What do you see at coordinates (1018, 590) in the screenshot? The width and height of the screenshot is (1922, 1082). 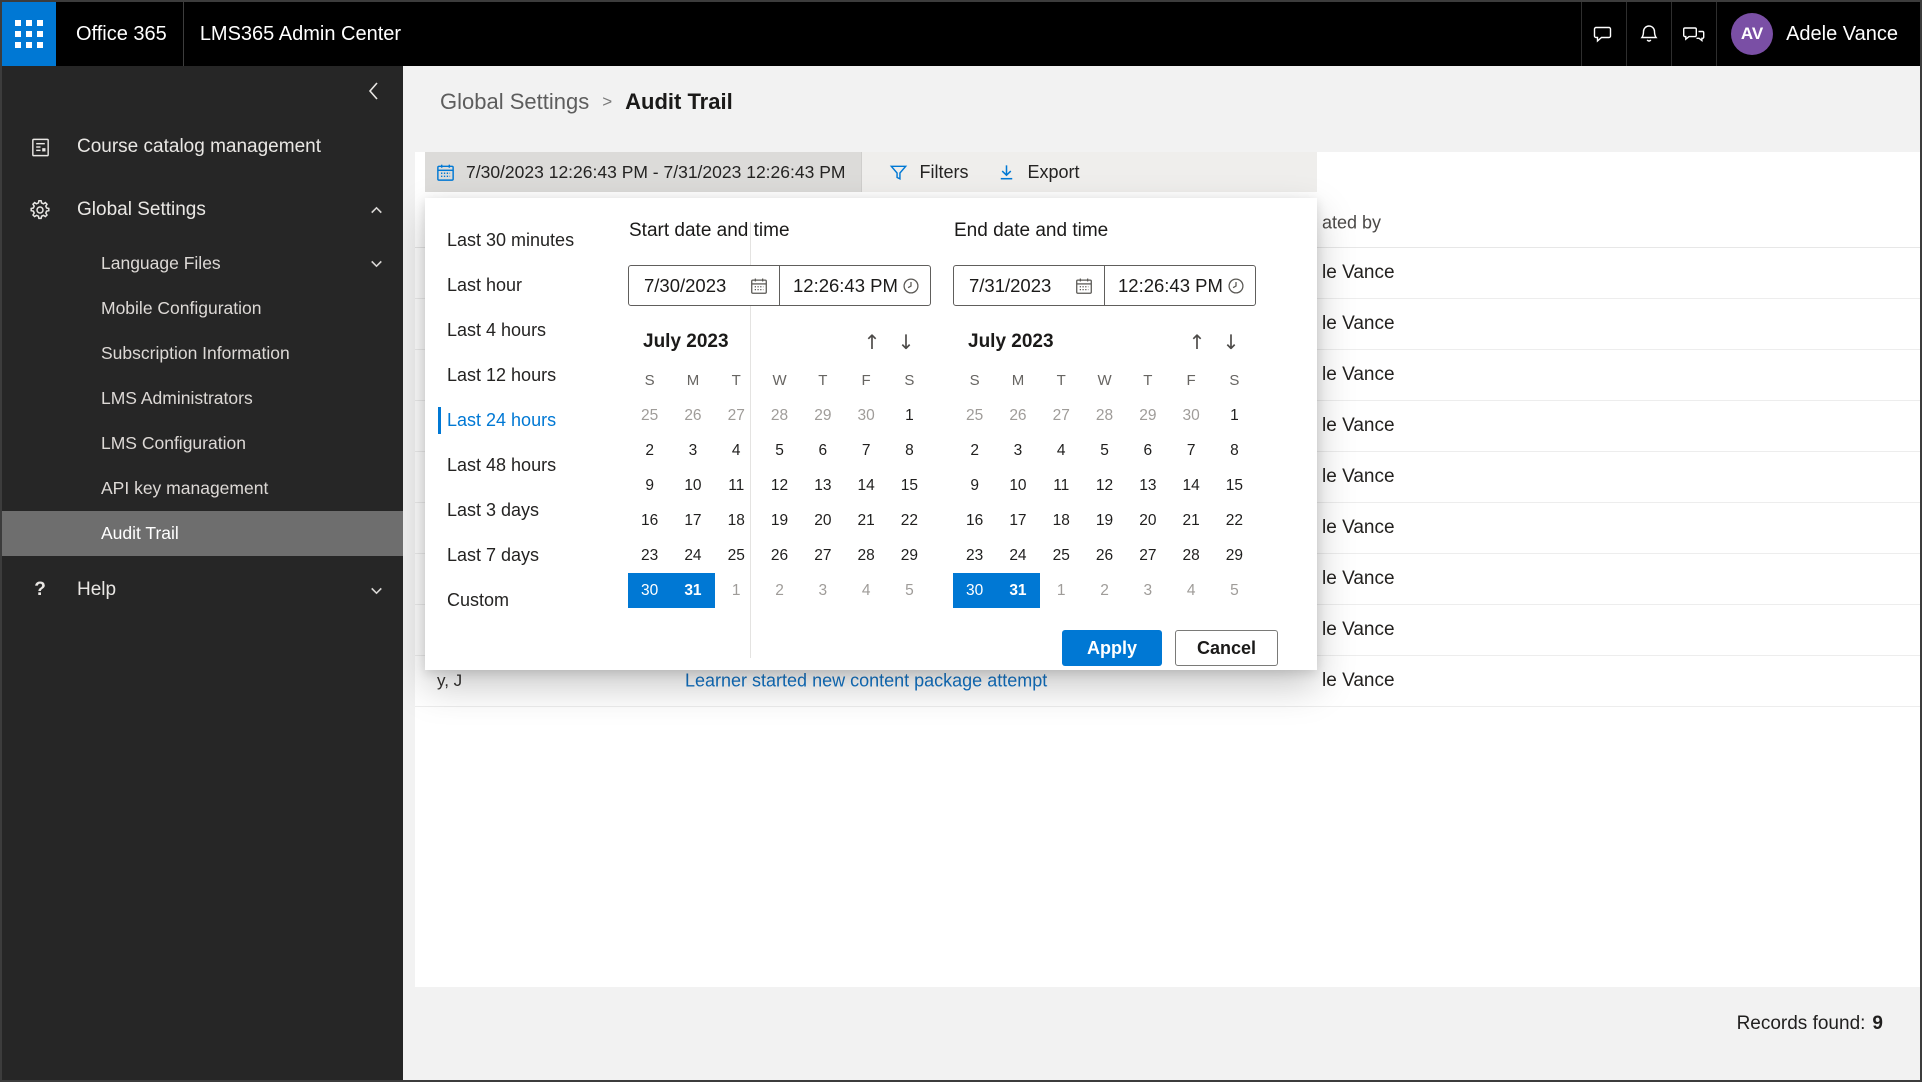 I see `calendar-day-selected: 31` at bounding box center [1018, 590].